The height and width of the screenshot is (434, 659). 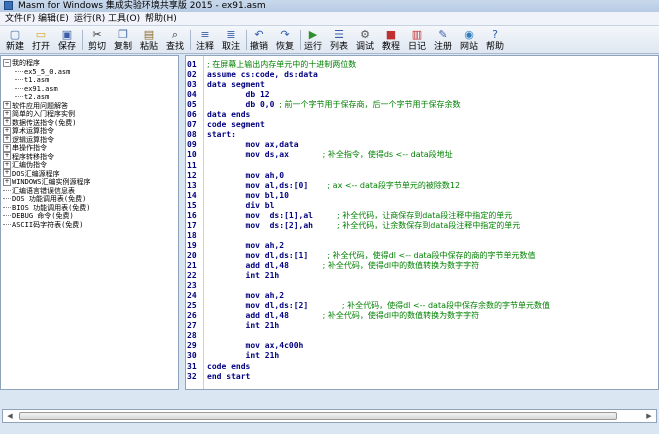 I want to click on uncomment-icon: ≣, so click(x=231, y=34).